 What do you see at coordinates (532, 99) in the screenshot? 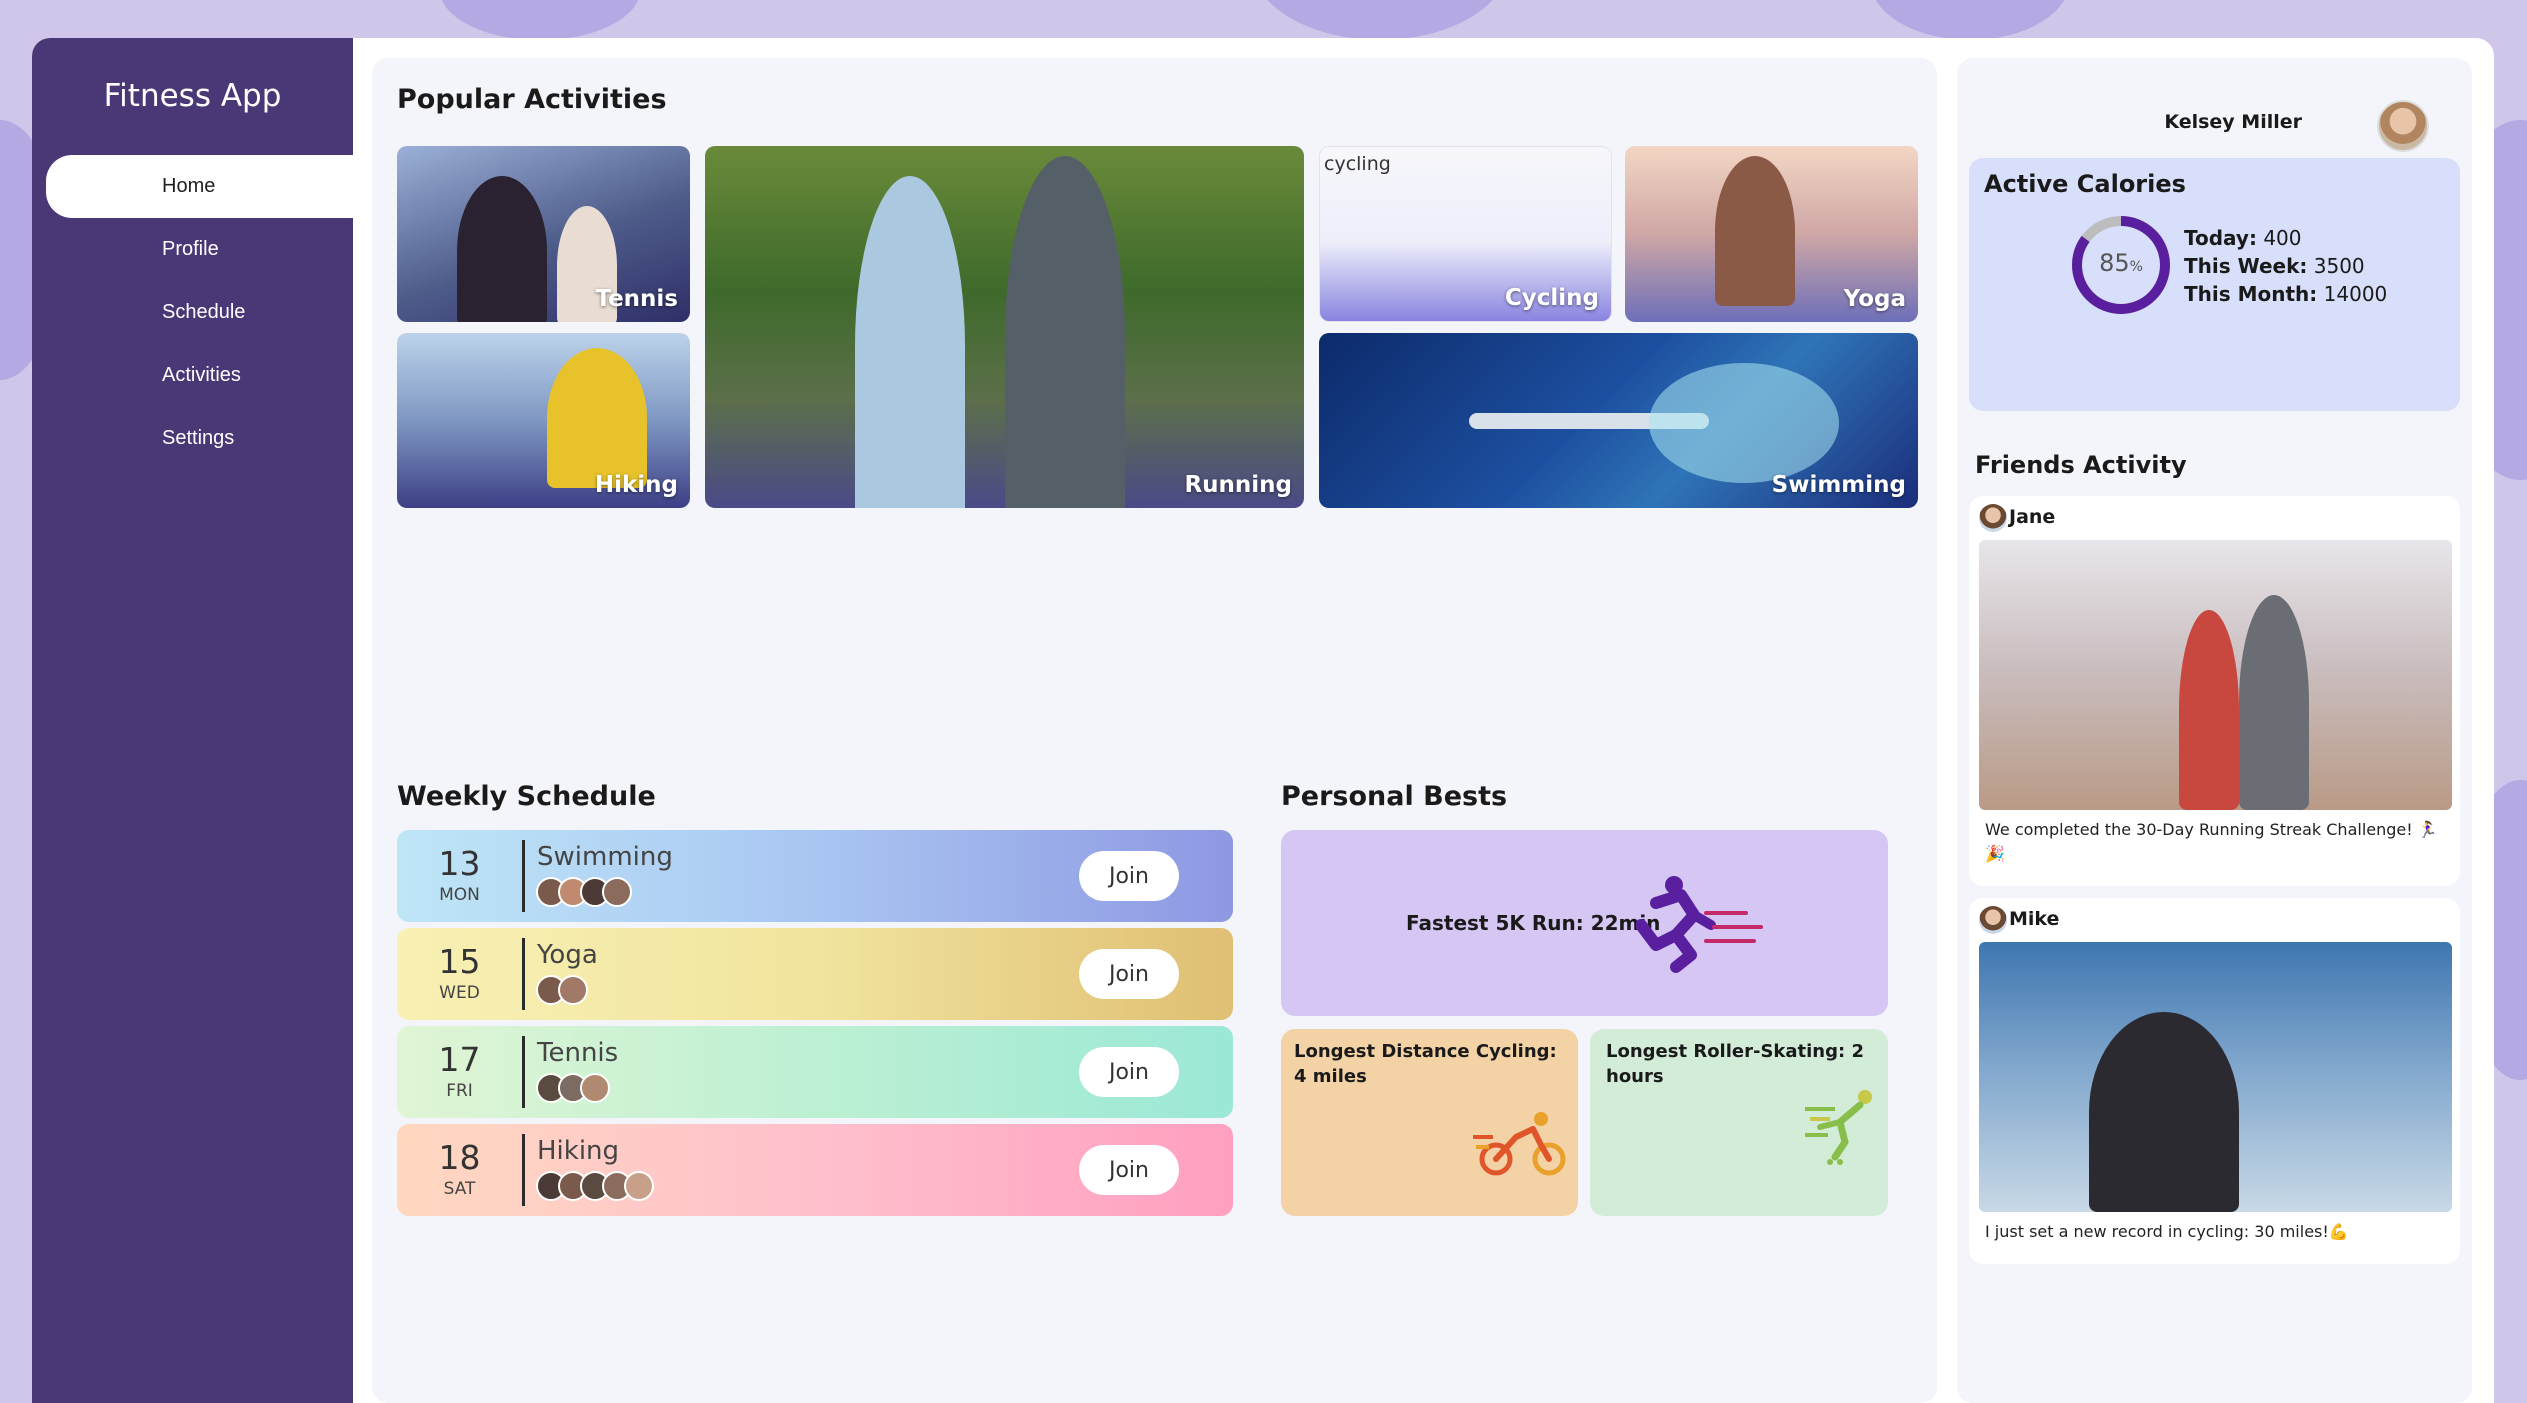
I see `popular-activities-title: Popular Activities` at bounding box center [532, 99].